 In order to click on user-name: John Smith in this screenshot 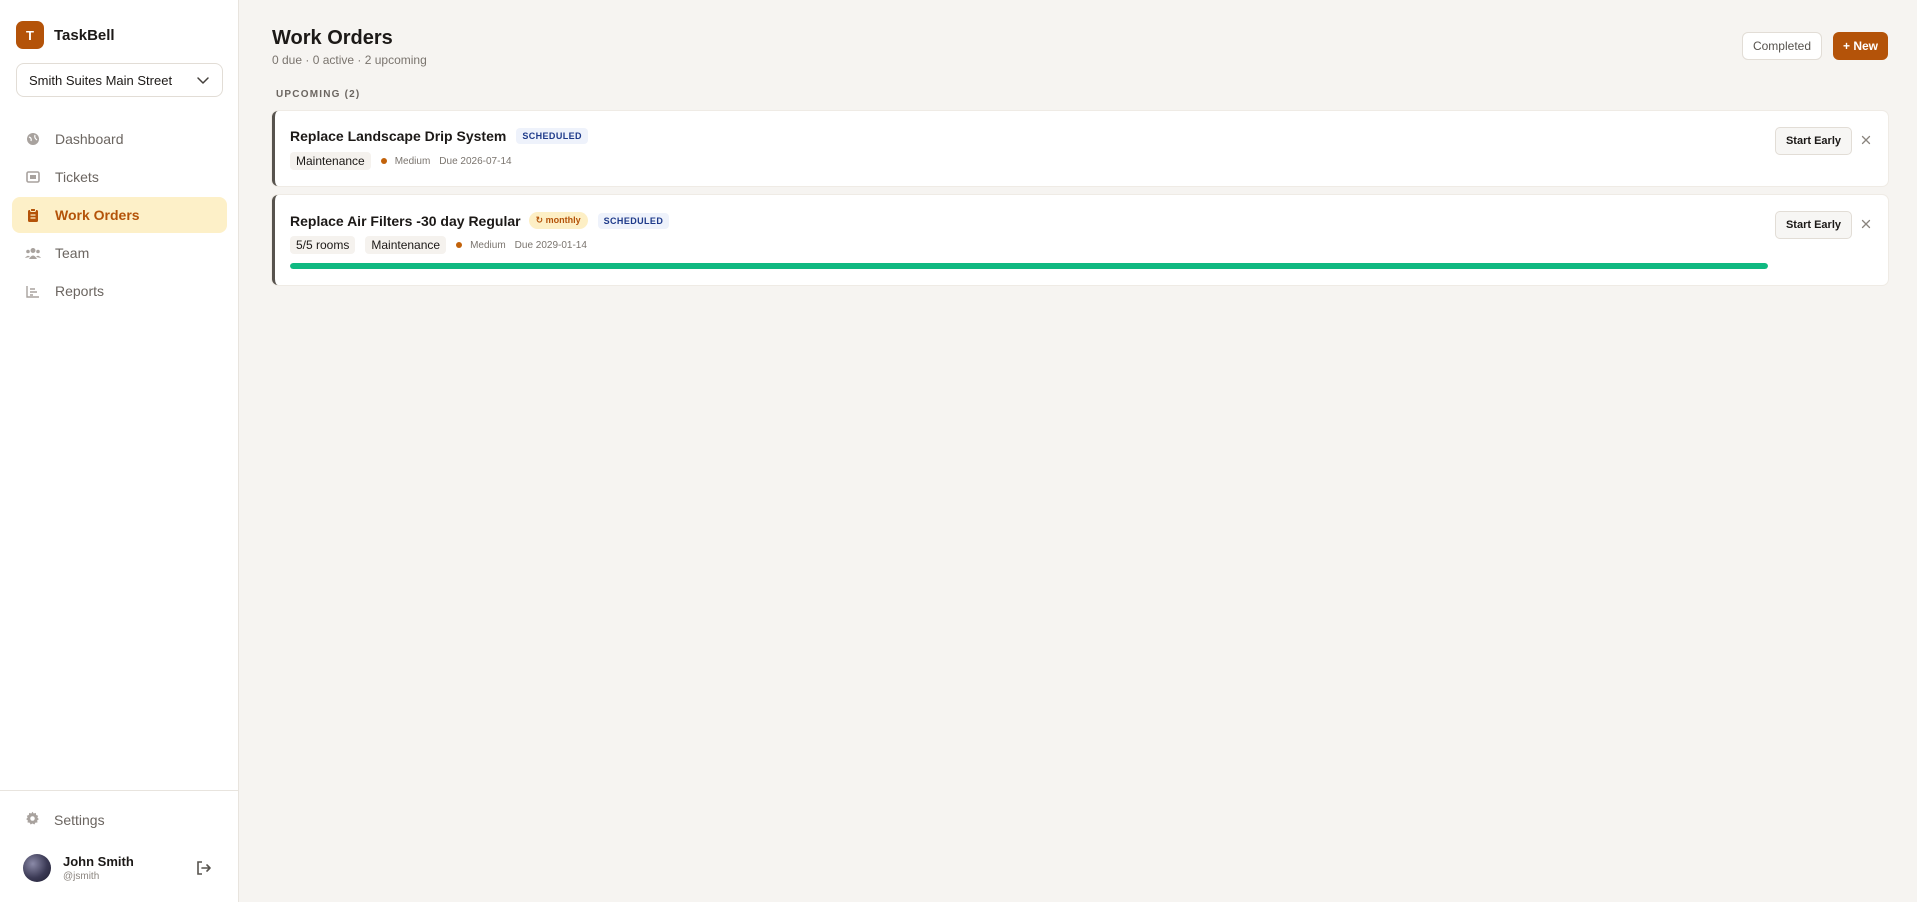, I will do `click(98, 861)`.